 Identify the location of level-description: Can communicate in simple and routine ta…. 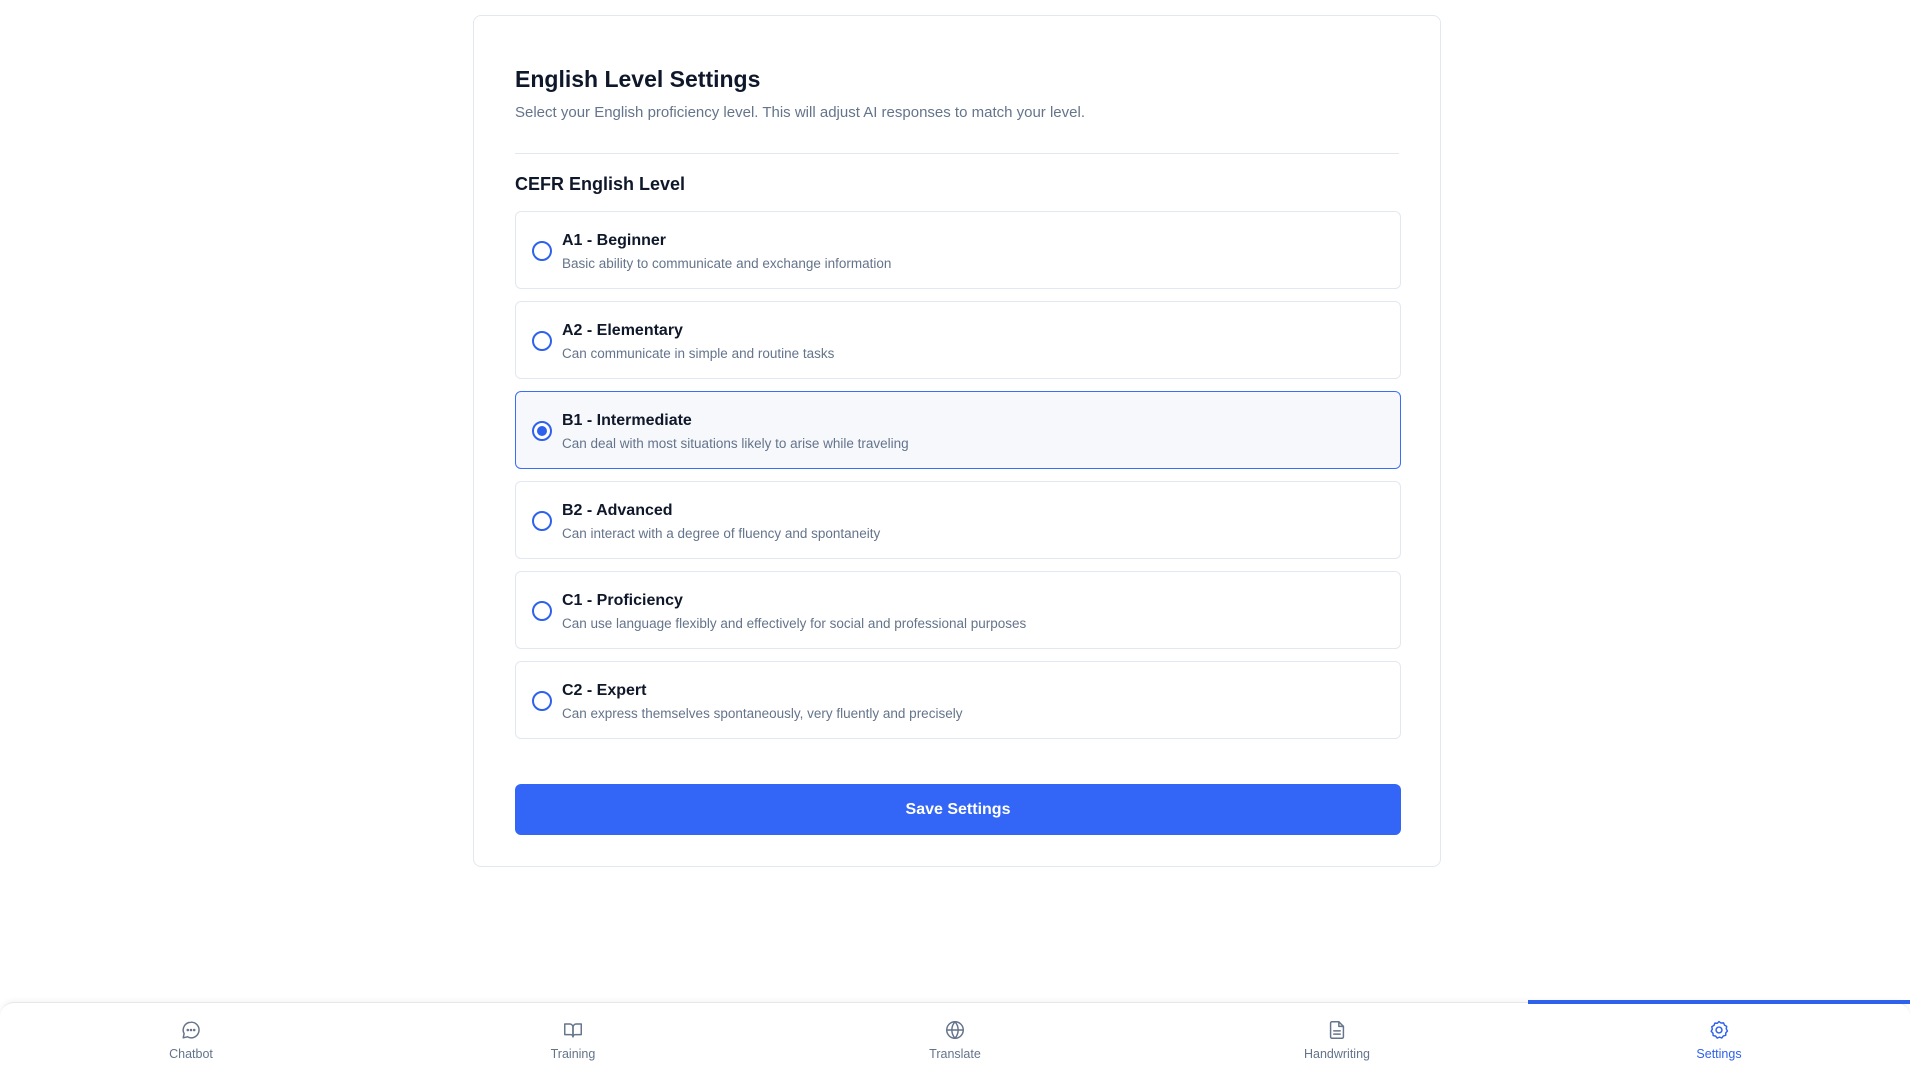
(698, 353).